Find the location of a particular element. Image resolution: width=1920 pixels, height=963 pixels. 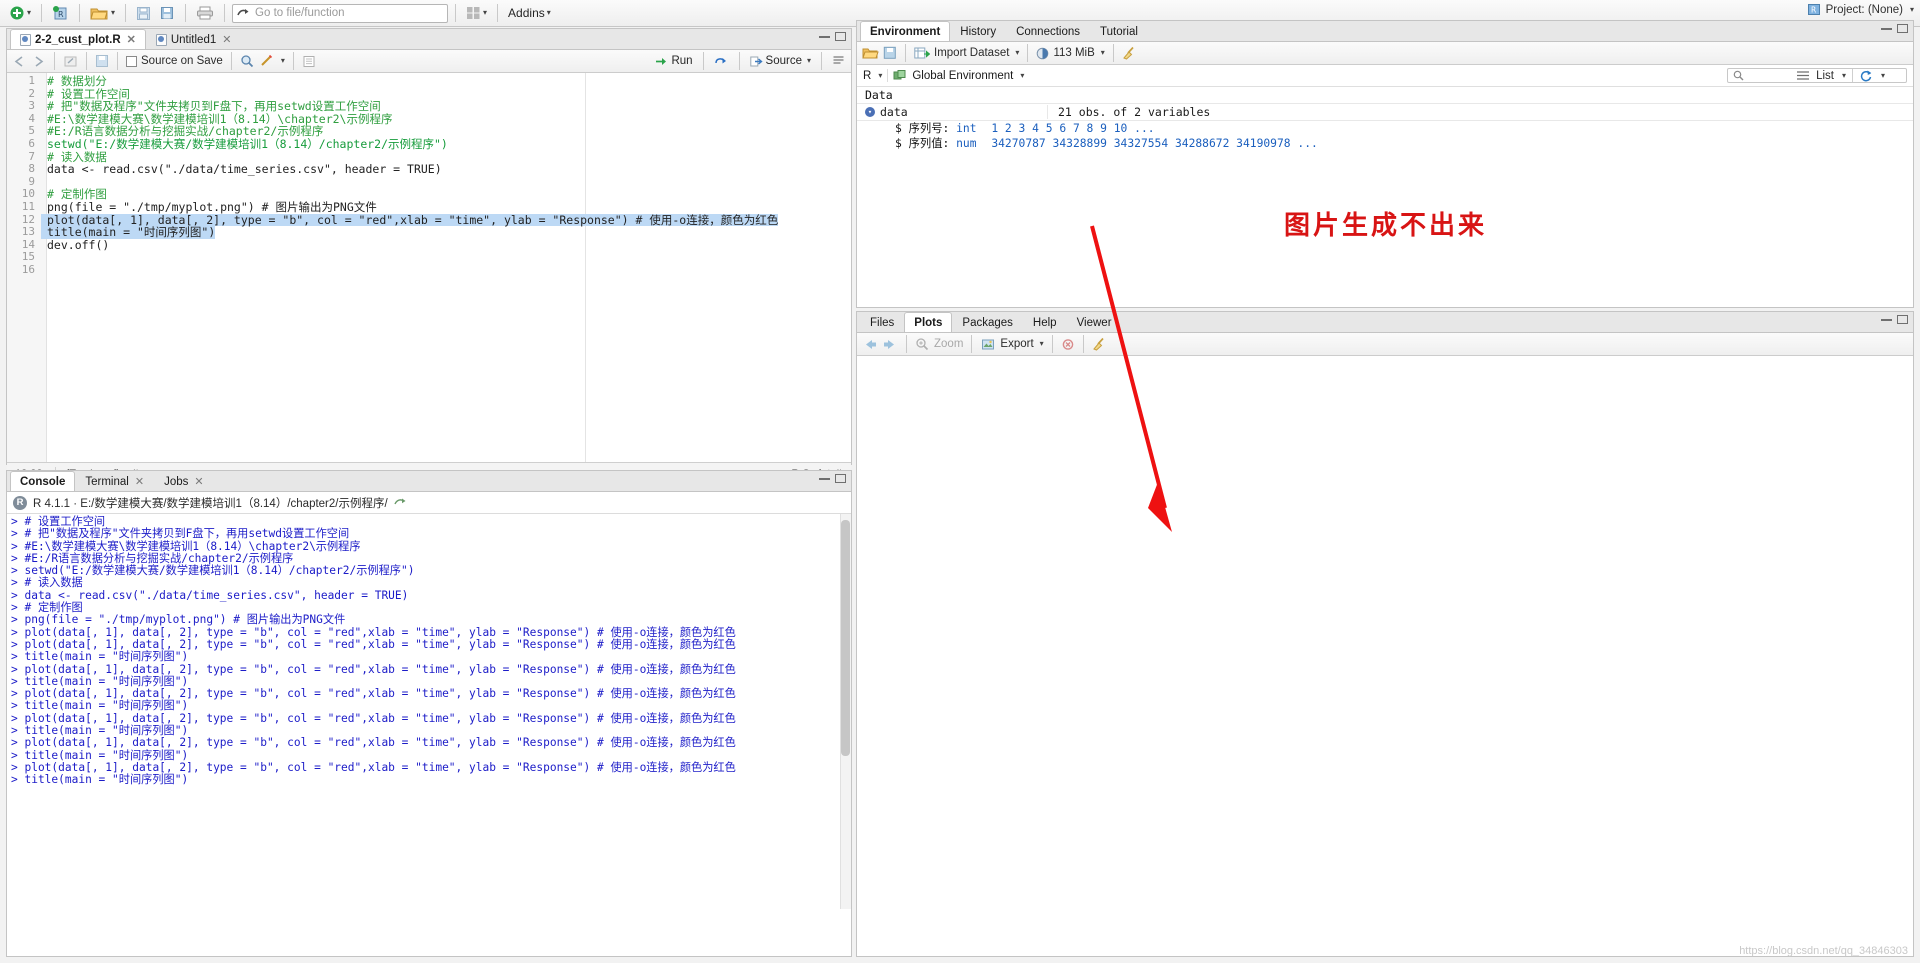

field-type: num is located at coordinates (966, 143).